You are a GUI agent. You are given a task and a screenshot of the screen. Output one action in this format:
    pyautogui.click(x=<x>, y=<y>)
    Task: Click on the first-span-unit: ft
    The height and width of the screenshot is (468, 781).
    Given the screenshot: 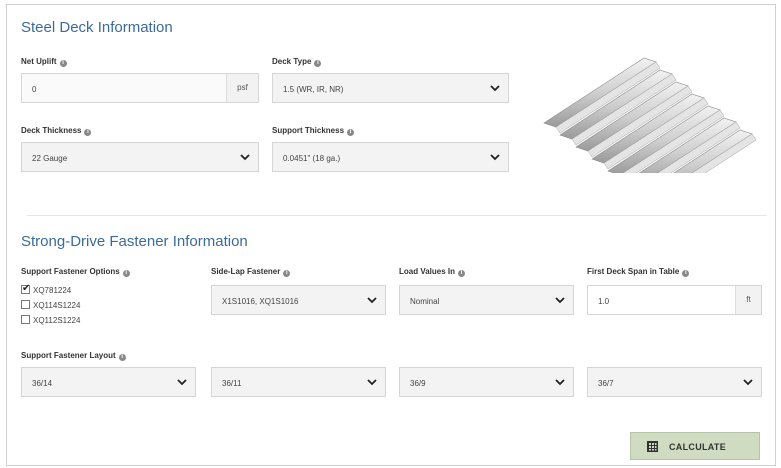 What is the action you would take?
    pyautogui.click(x=748, y=300)
    